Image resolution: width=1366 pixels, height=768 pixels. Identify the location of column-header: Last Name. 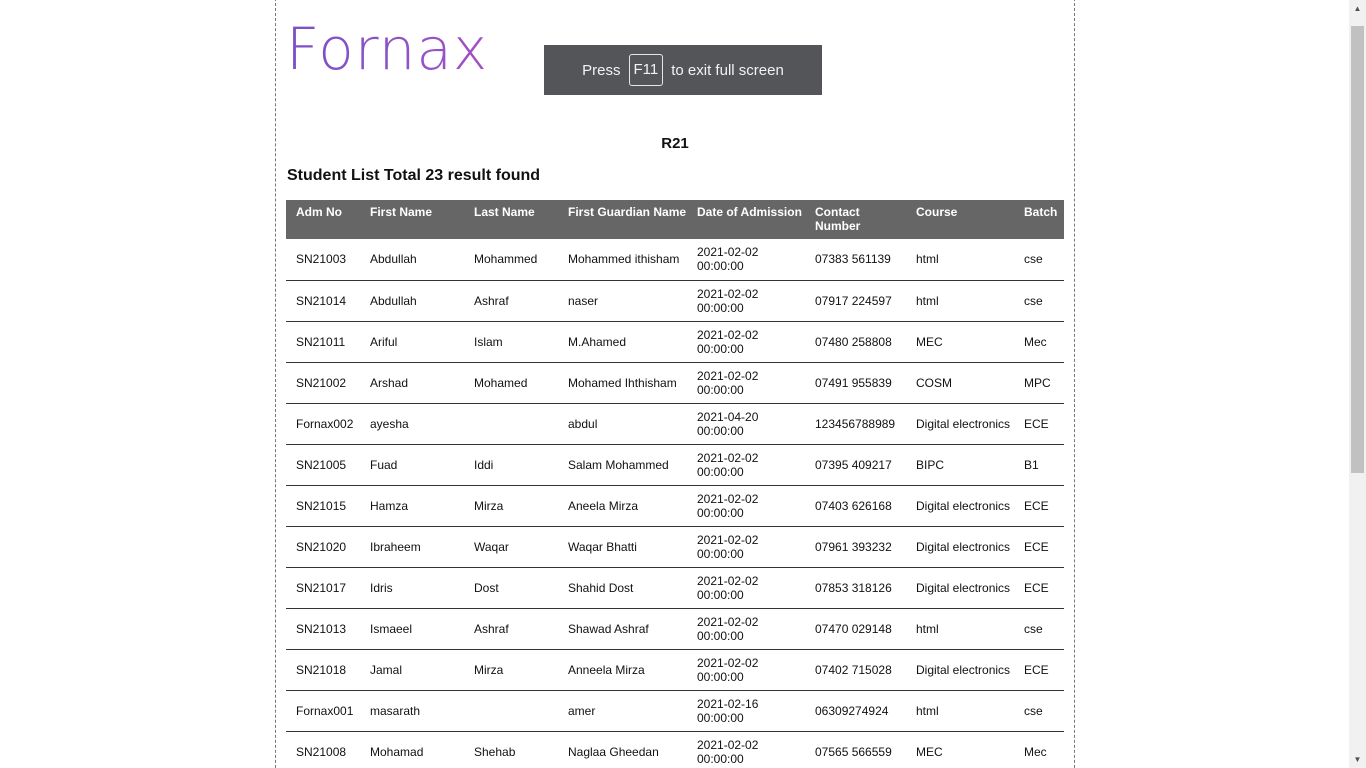
(511, 219).